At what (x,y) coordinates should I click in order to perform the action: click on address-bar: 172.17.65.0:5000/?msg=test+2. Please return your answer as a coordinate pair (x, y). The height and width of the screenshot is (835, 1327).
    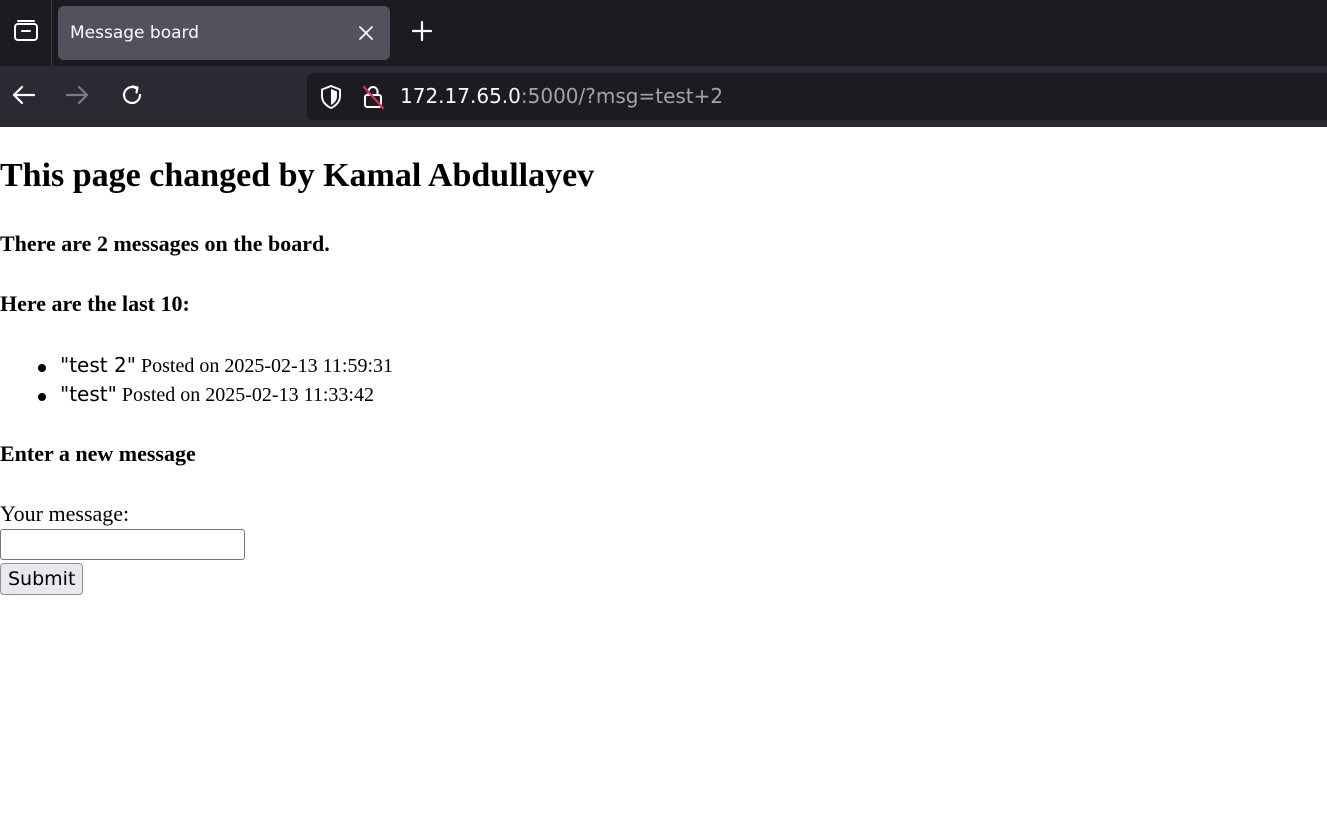
    Looking at the image, I should click on (817, 96).